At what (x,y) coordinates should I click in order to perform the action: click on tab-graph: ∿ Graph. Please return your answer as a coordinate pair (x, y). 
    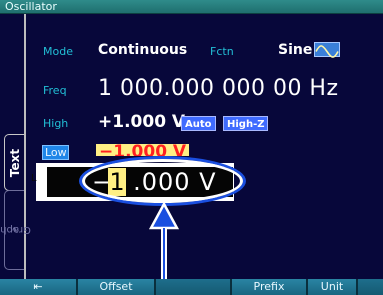
    Looking at the image, I should click on (15, 230).